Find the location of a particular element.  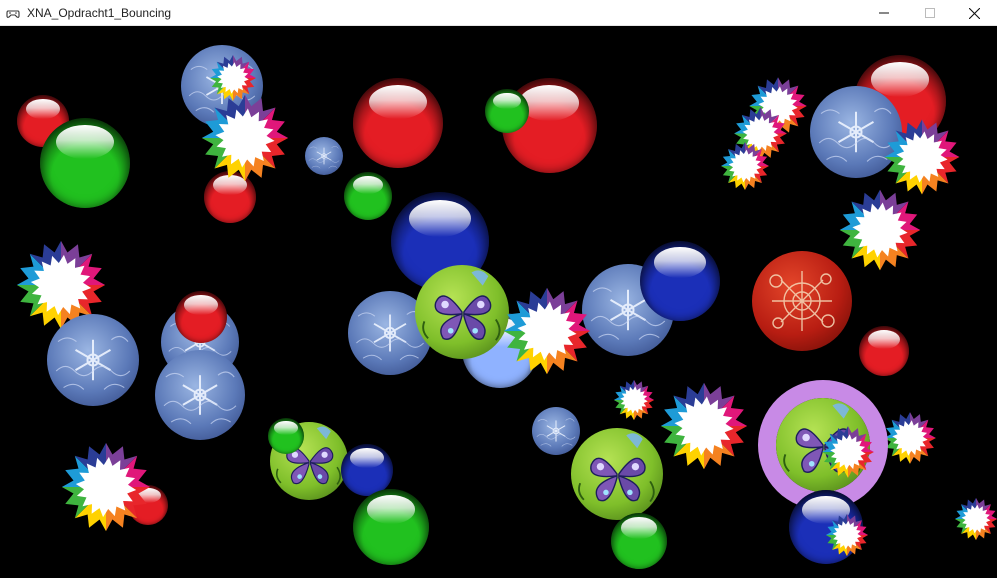

maximize-button is located at coordinates (930, 13).